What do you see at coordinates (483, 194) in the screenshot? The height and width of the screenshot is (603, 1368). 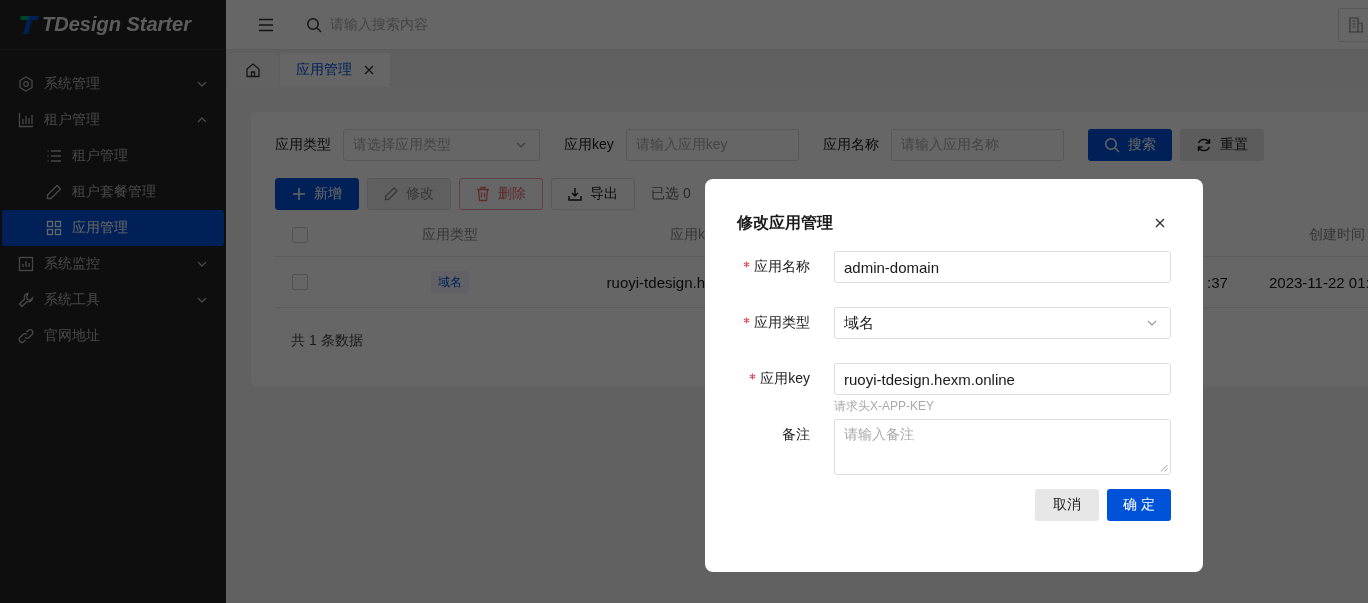 I see `trash-icon` at bounding box center [483, 194].